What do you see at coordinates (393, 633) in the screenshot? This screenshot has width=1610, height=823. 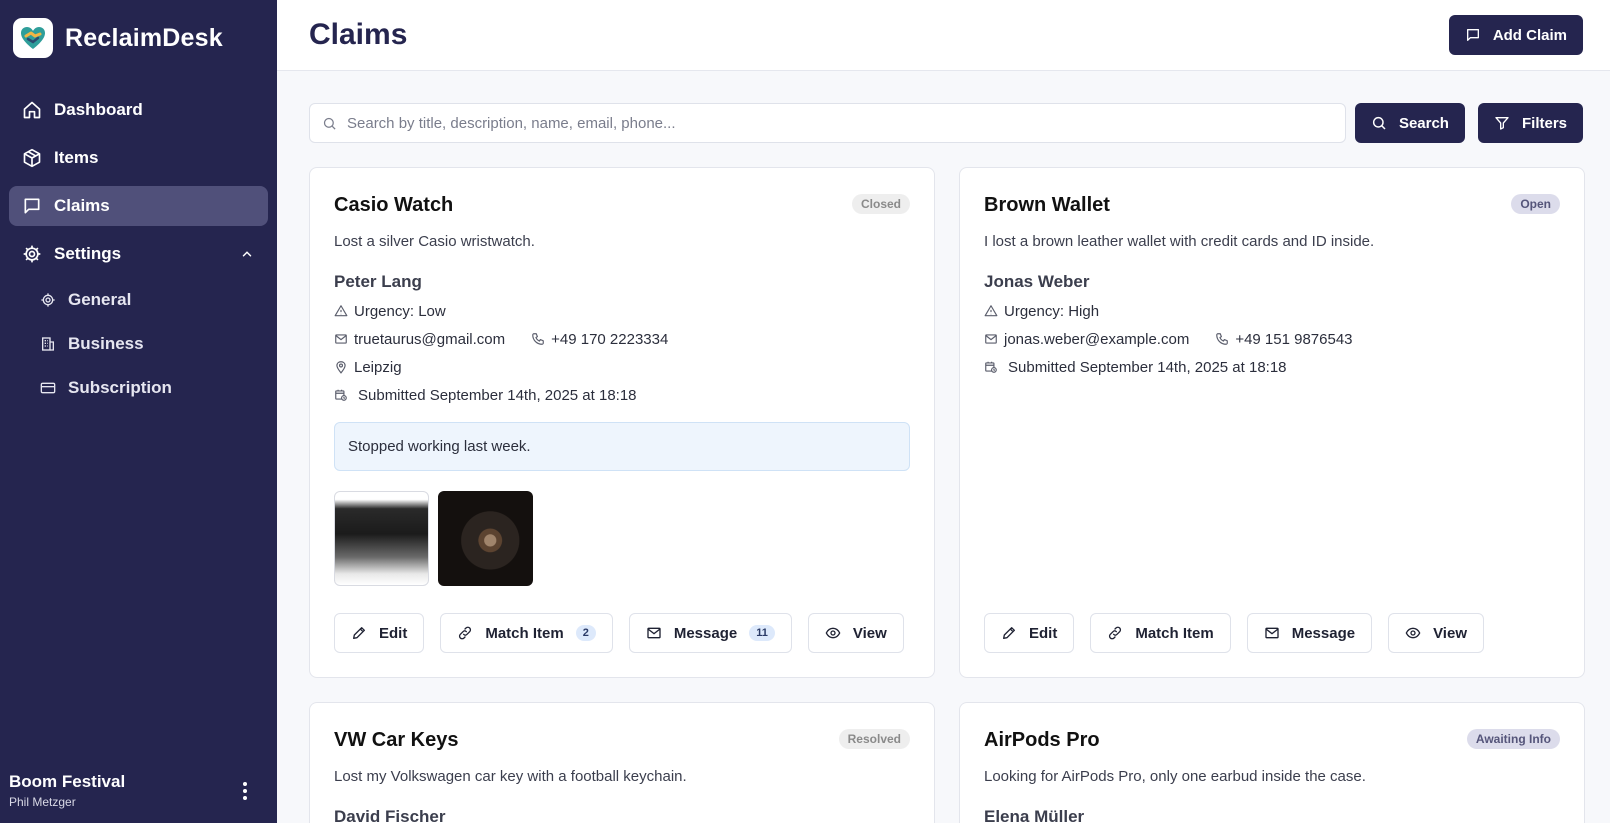 I see `edit-label: Edit` at bounding box center [393, 633].